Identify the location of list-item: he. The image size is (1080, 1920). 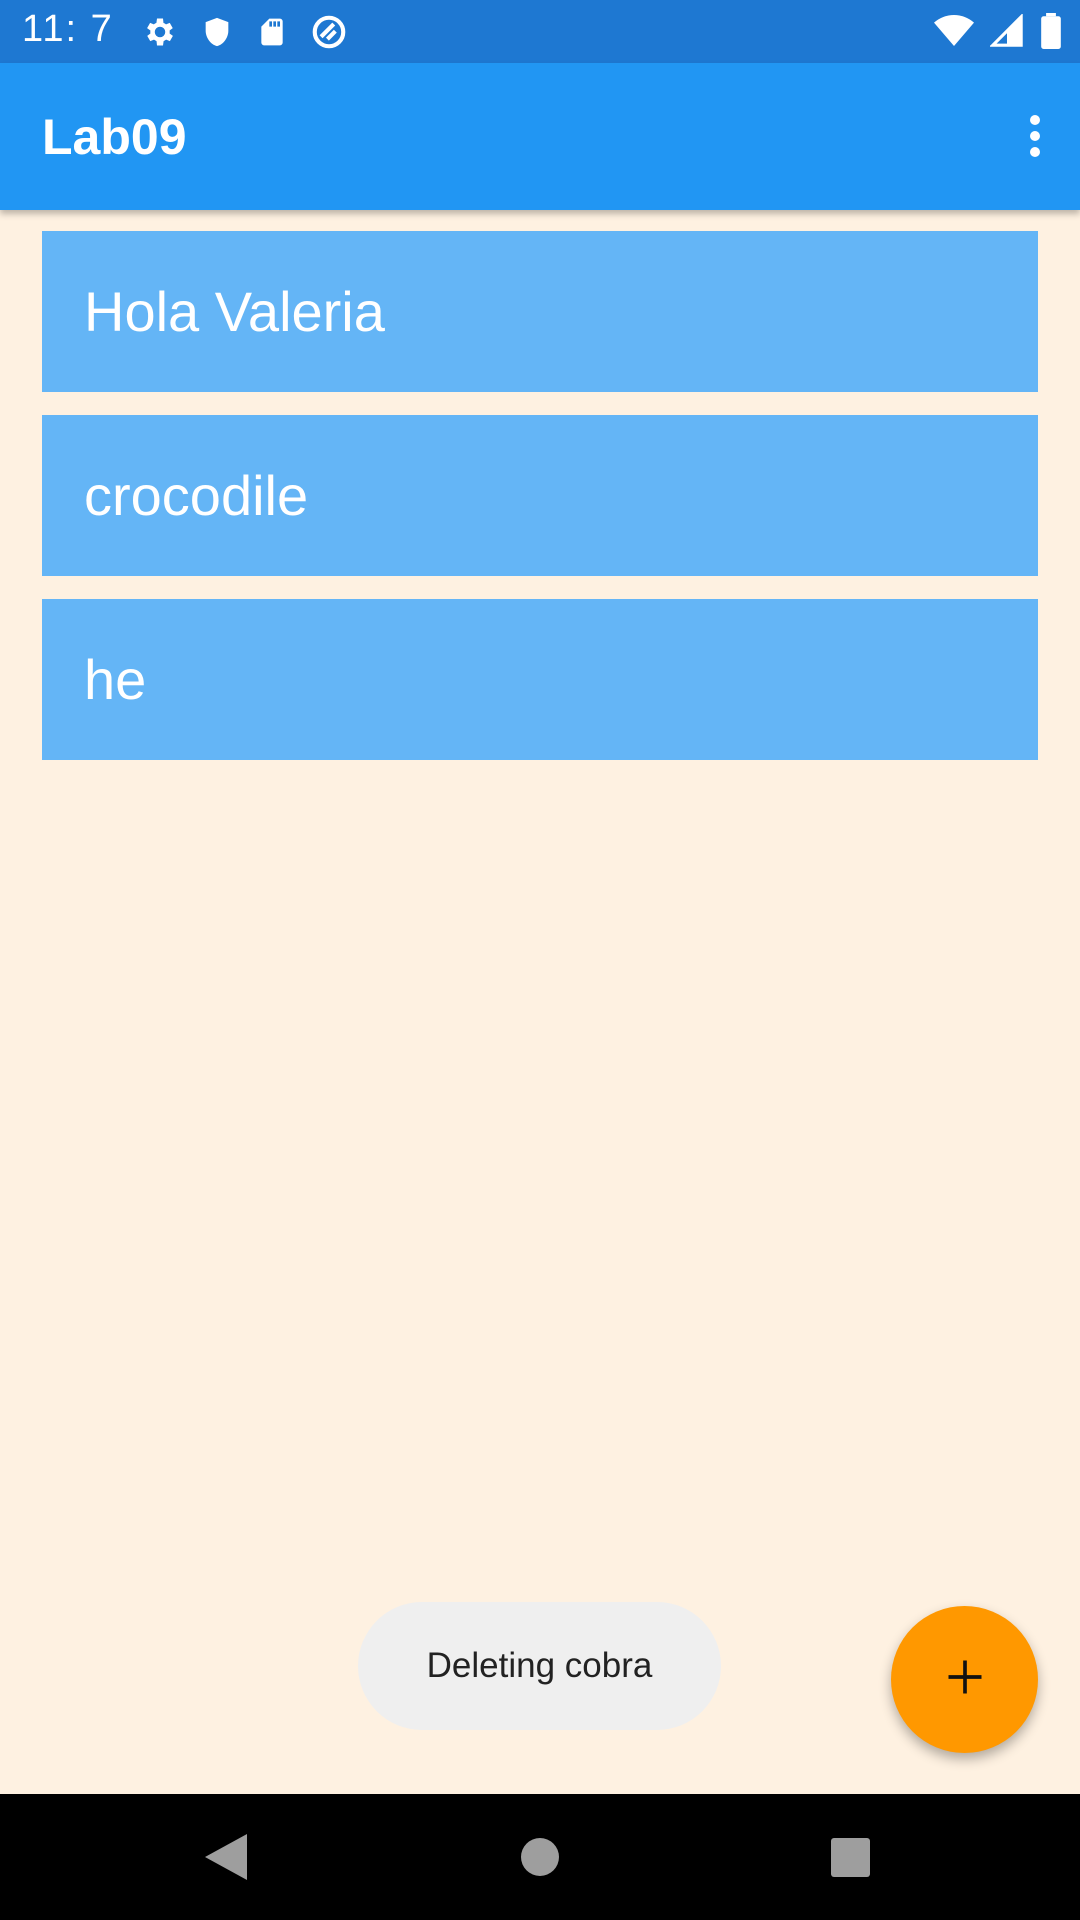
(540, 679).